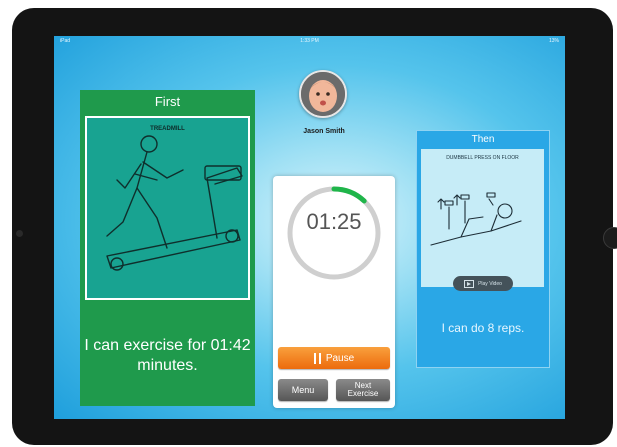  What do you see at coordinates (610, 238) in the screenshot?
I see `home-button` at bounding box center [610, 238].